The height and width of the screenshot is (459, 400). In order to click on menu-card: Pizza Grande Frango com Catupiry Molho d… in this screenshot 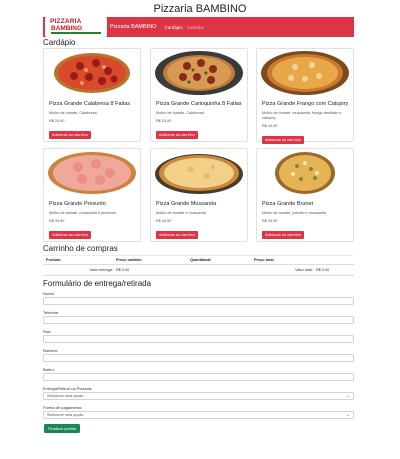, I will do `click(305, 96)`.